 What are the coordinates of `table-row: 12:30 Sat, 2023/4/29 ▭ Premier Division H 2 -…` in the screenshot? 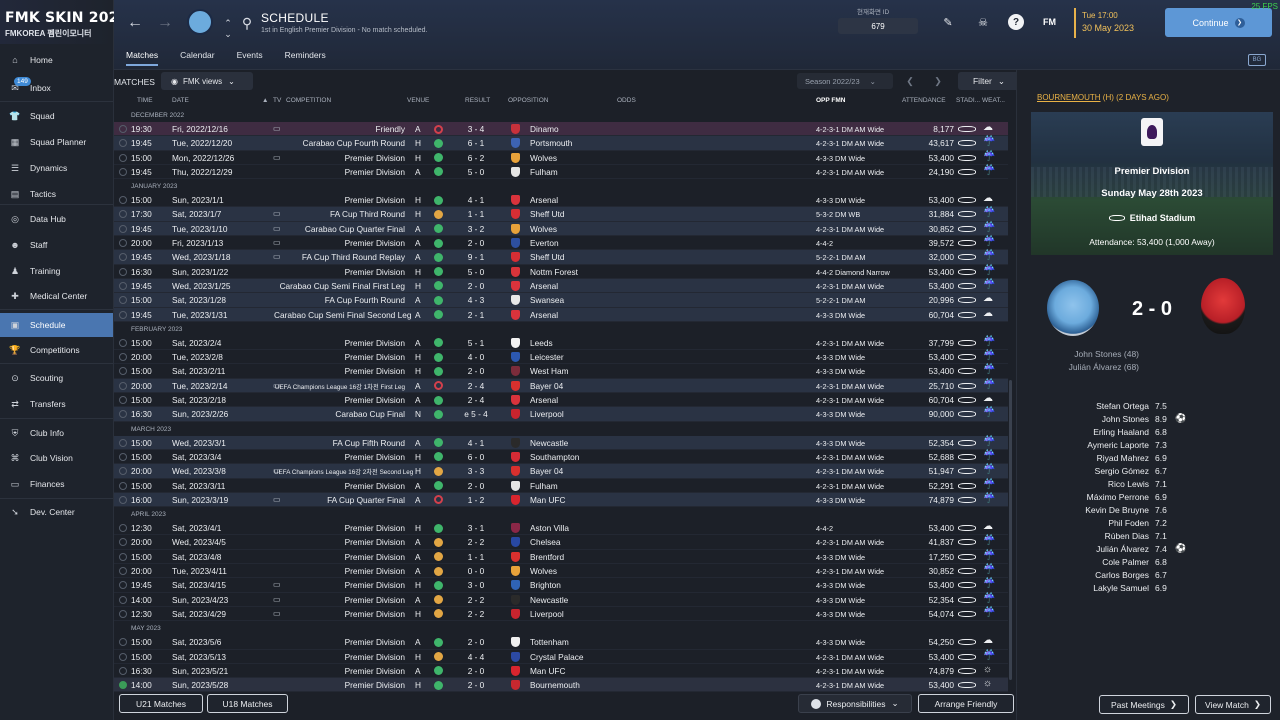 It's located at (561, 614).